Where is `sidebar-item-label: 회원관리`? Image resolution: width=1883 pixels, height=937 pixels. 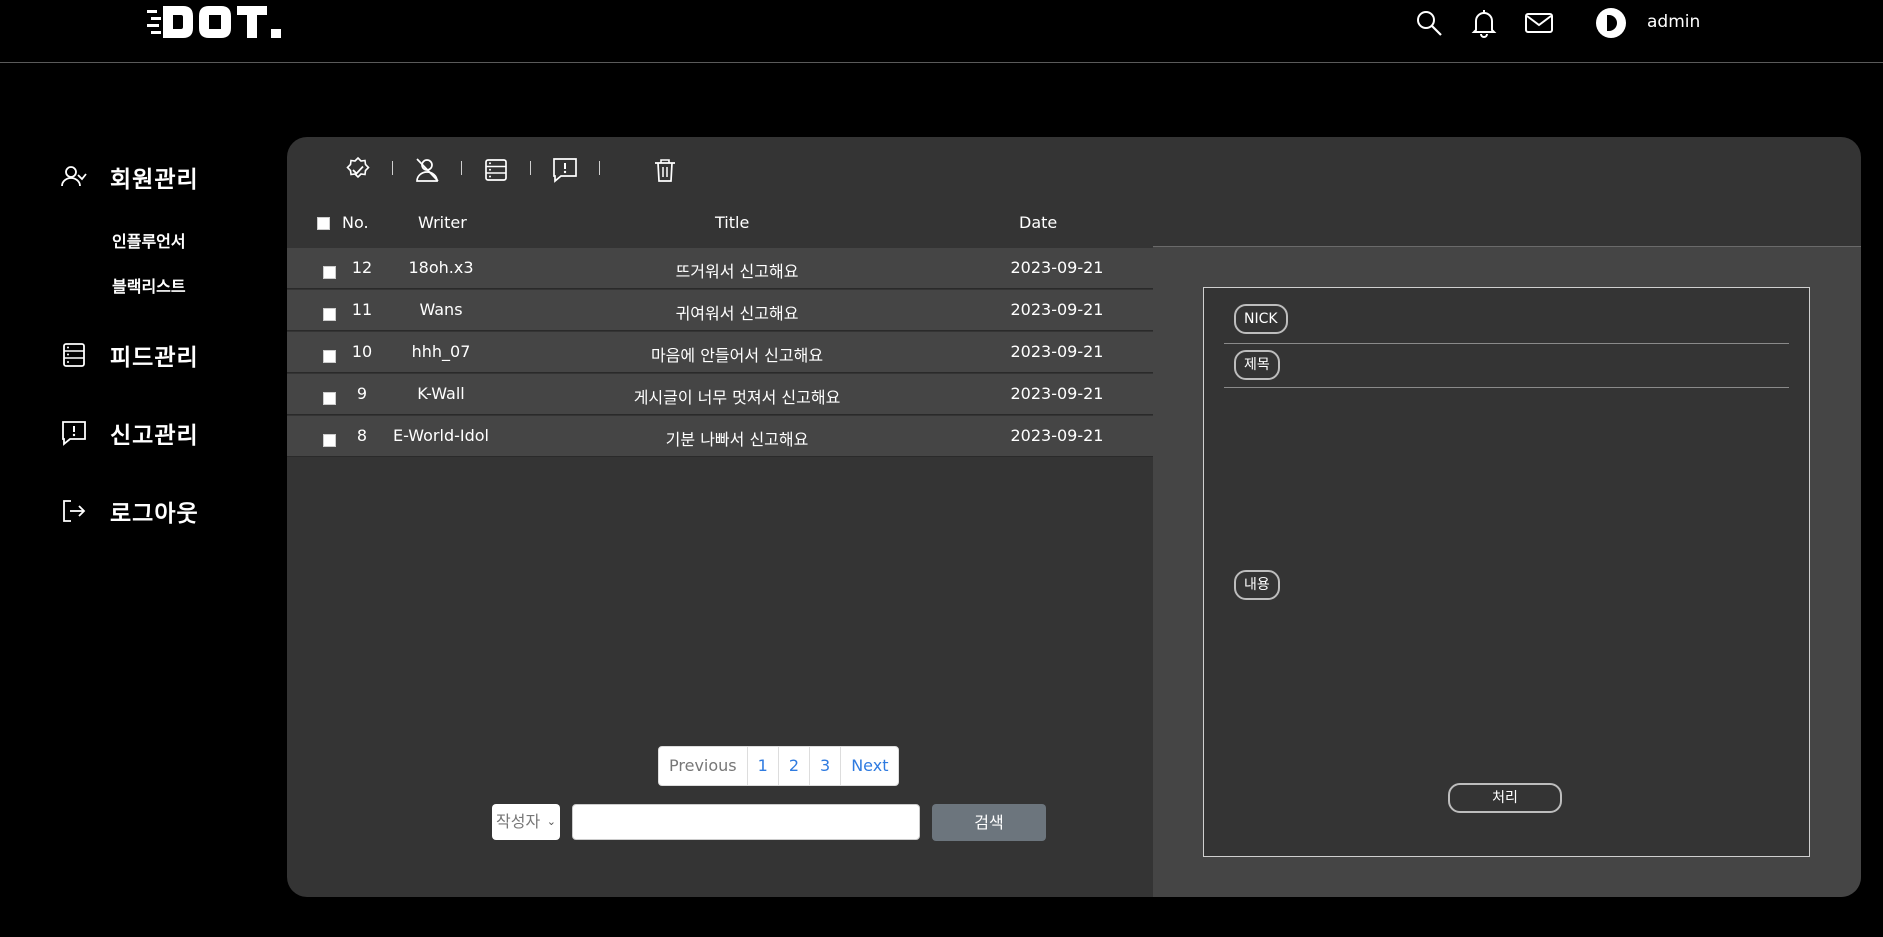 sidebar-item-label: 회원관리 is located at coordinates (154, 180).